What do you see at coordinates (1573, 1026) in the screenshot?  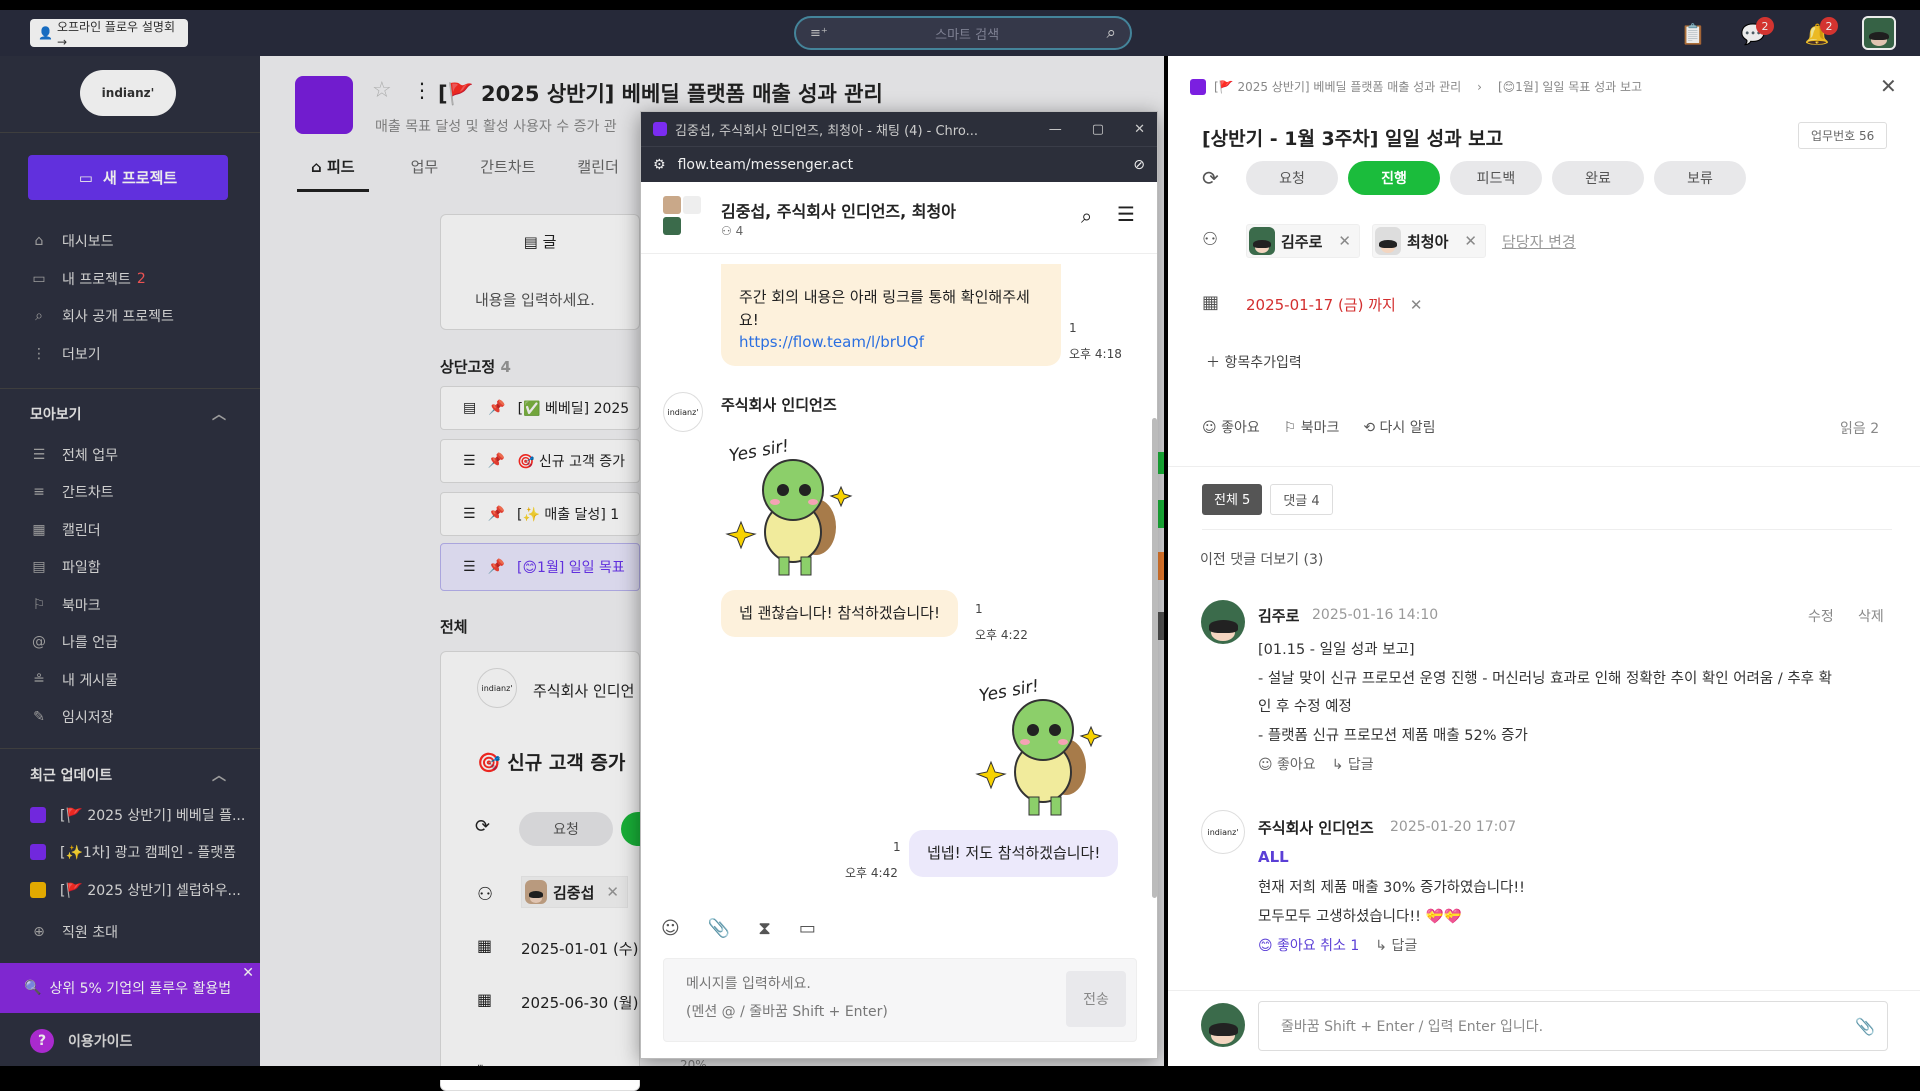 I see `comment-input: 줄바꿈 Shift + Enter / 입력 Enter 입니다. 📎` at bounding box center [1573, 1026].